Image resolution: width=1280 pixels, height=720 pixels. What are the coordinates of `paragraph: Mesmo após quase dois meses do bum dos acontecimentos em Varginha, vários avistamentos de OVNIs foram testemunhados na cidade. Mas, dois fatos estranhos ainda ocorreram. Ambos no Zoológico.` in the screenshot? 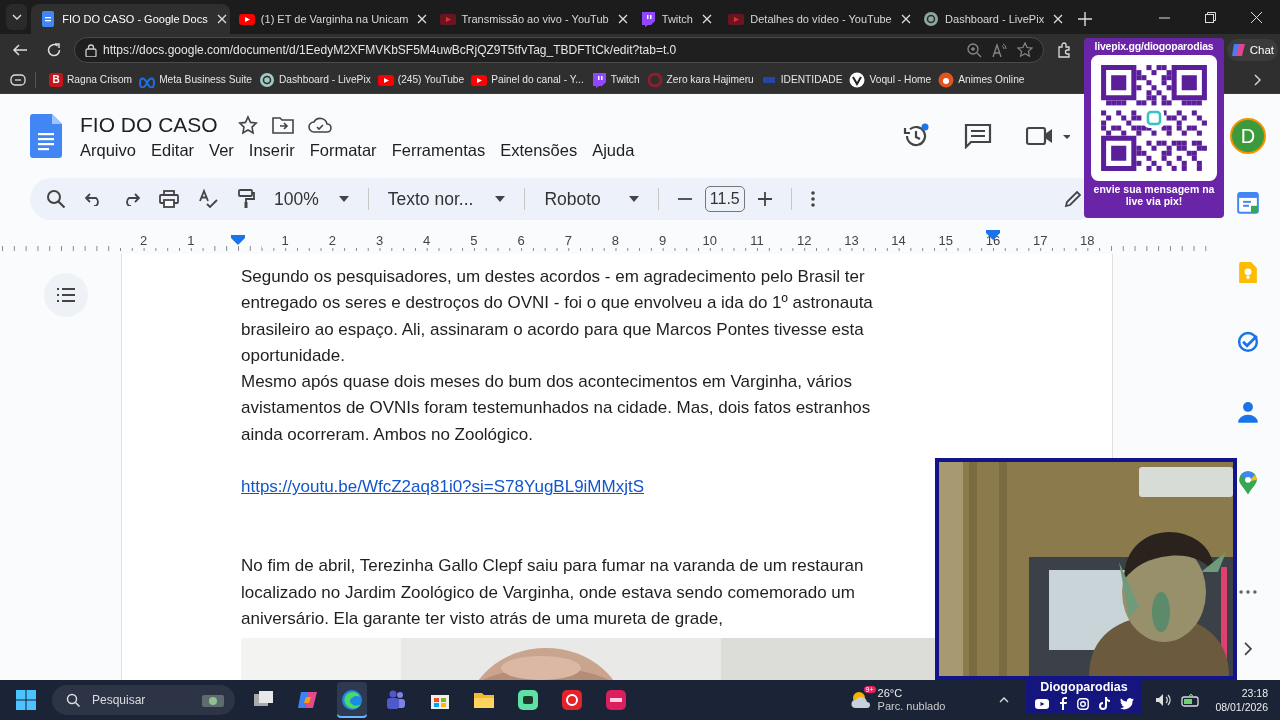 It's located at (556, 408).